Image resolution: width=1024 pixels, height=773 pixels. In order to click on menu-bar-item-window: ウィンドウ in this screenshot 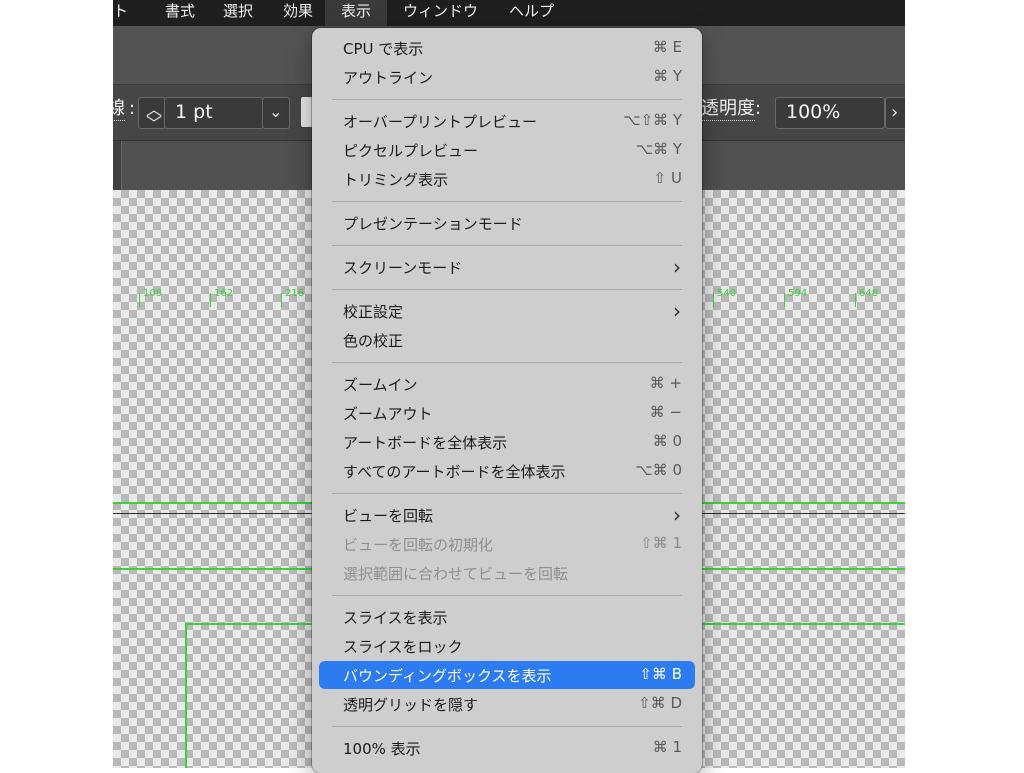, I will do `click(440, 13)`.